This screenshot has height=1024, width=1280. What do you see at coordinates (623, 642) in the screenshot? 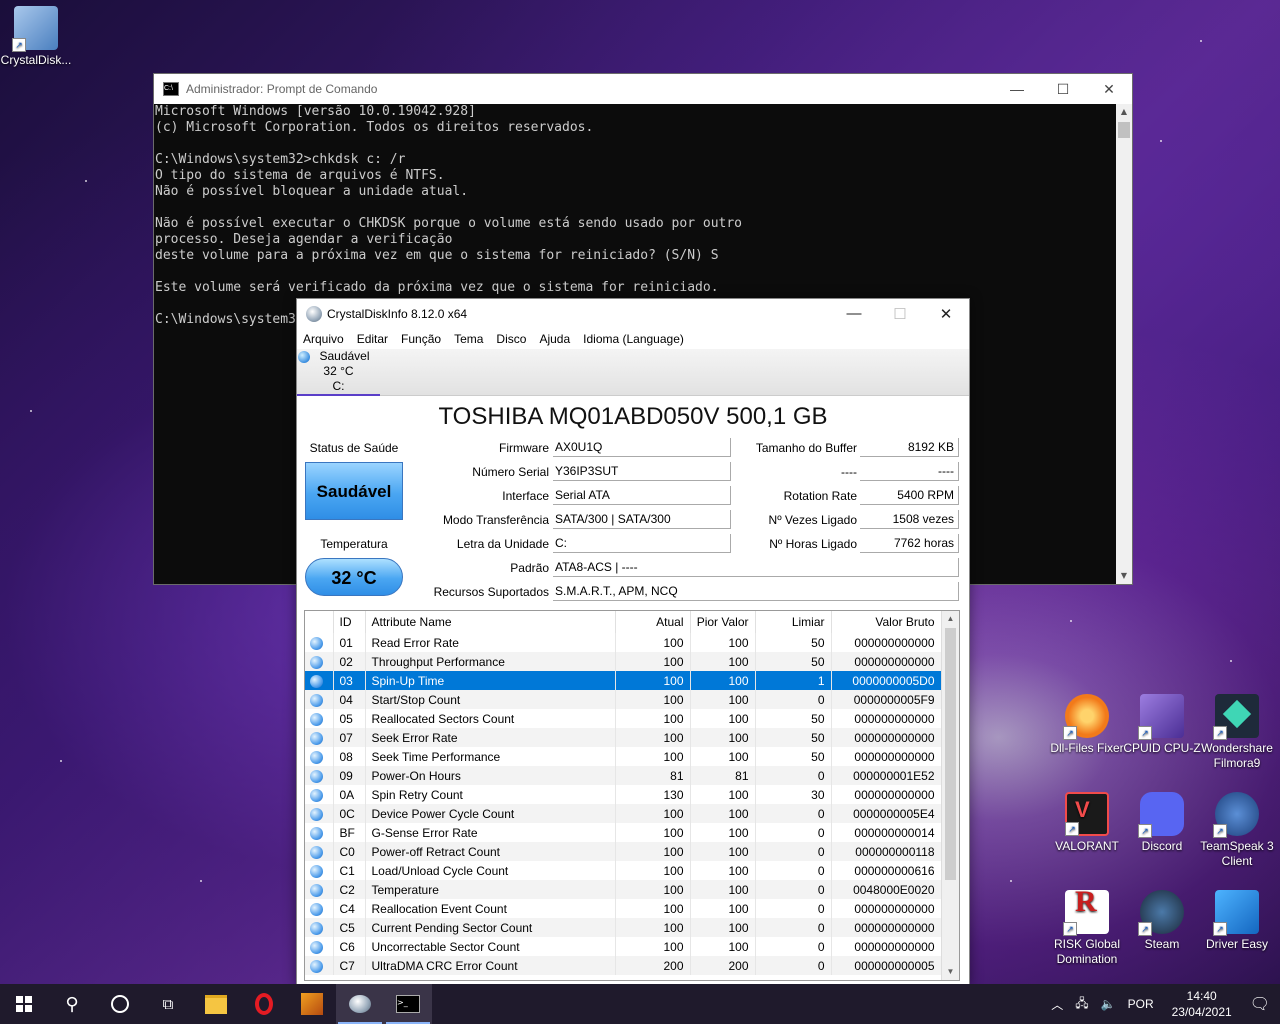
I see `table-row: 01 Read Error Rate 100 100 50 000000000000` at bounding box center [623, 642].